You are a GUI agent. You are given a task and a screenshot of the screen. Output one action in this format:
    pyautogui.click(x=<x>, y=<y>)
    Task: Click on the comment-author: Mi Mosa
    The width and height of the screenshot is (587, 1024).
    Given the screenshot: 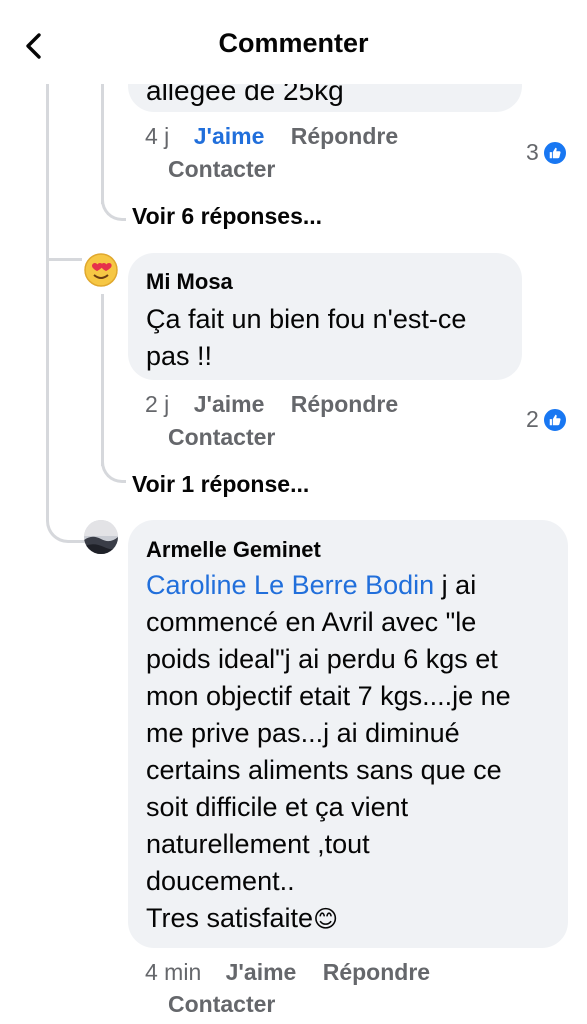 What is the action you would take?
    pyautogui.click(x=189, y=282)
    